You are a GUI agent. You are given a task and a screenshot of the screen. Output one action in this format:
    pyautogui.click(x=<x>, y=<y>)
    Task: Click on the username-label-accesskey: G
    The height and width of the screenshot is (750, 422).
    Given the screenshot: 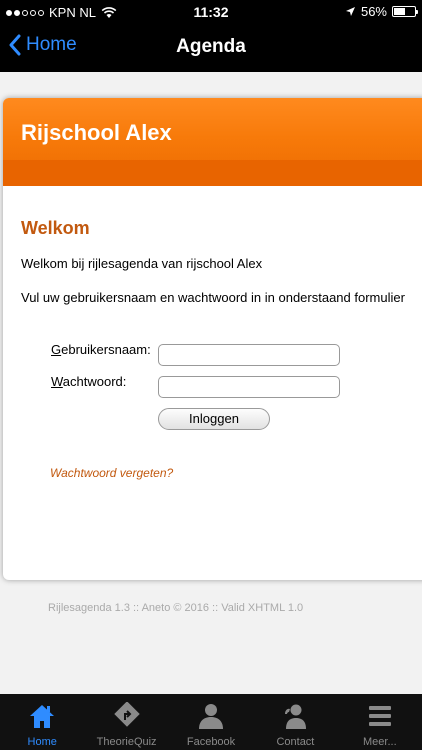 What is the action you would take?
    pyautogui.click(x=56, y=349)
    